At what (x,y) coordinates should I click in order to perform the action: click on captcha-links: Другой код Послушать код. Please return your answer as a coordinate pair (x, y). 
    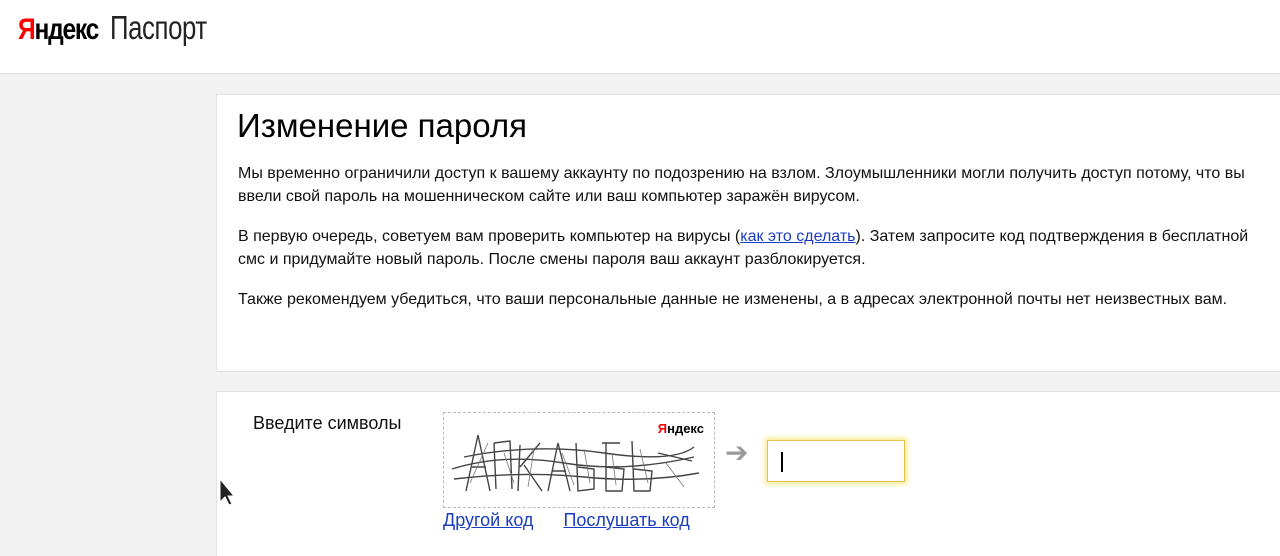
    Looking at the image, I should click on (581, 520).